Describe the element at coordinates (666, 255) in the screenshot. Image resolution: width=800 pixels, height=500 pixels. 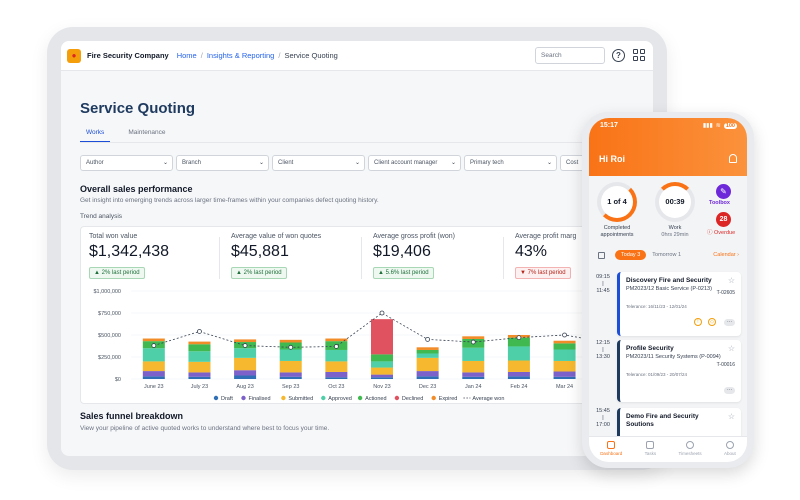
I see `tomorrow-tab: Tomorrow 1` at that location.